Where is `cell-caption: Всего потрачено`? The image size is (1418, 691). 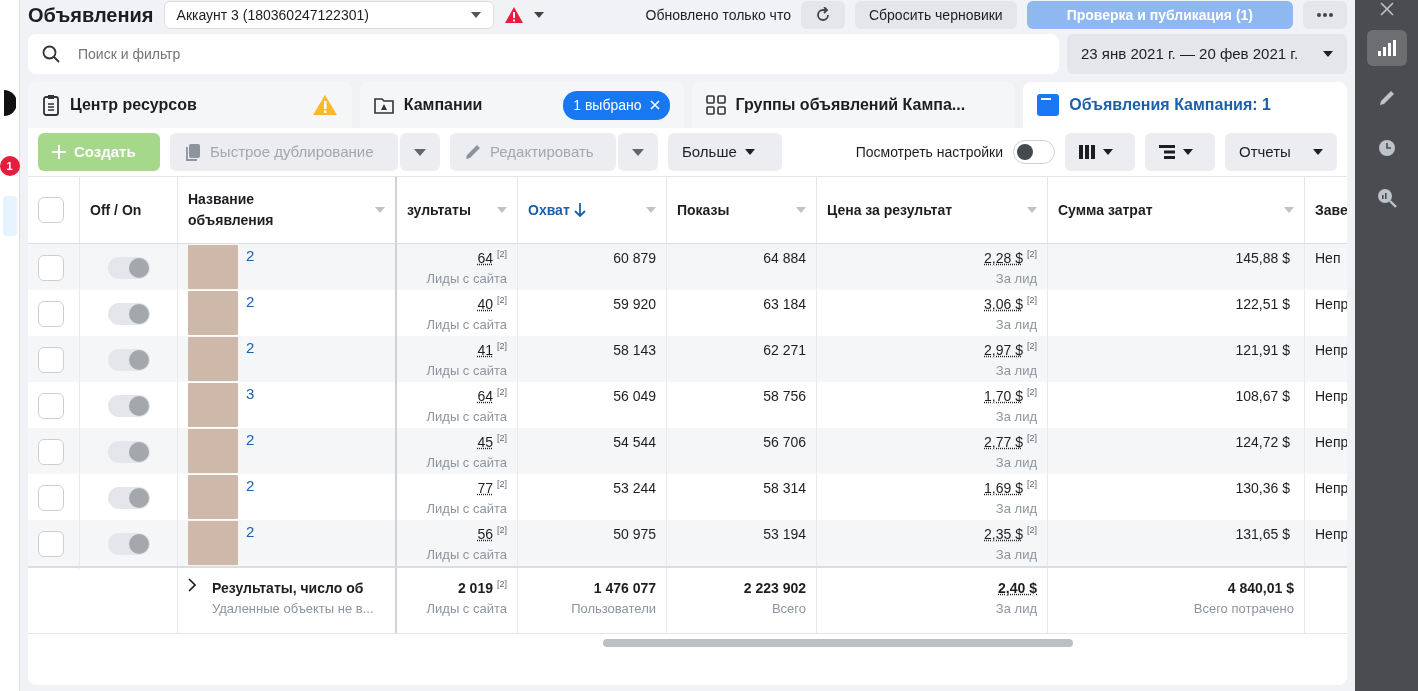
cell-caption: Всего потрачено is located at coordinates (1243, 609).